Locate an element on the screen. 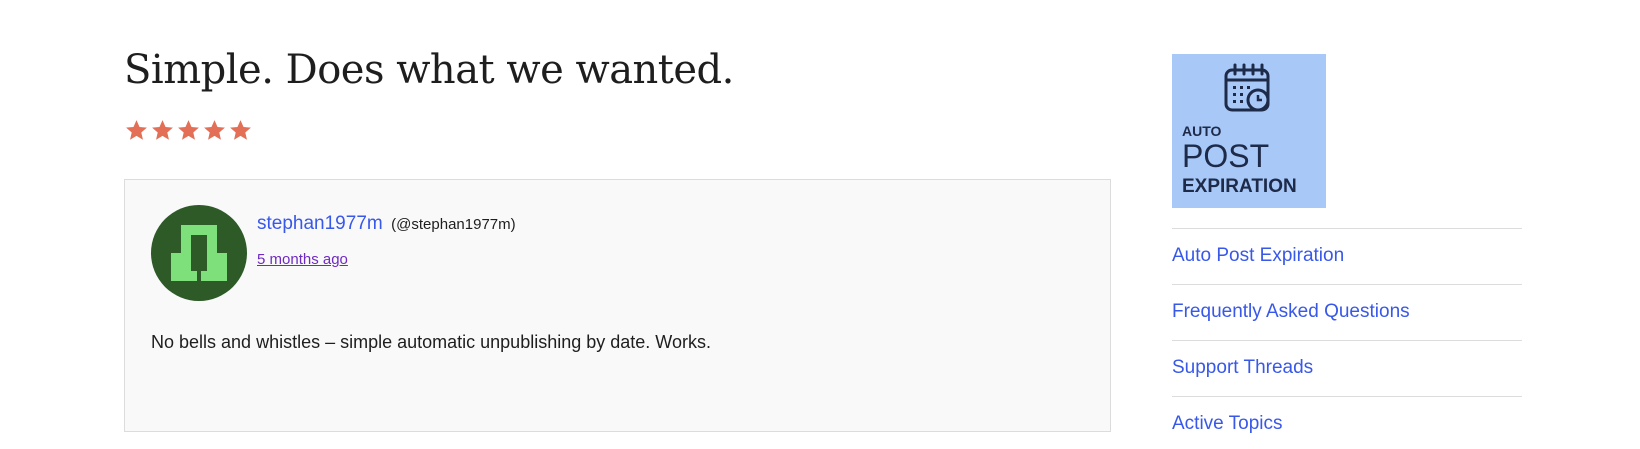 This screenshot has width=1640, height=449. author-name-link: stephan1977m is located at coordinates (320, 223).